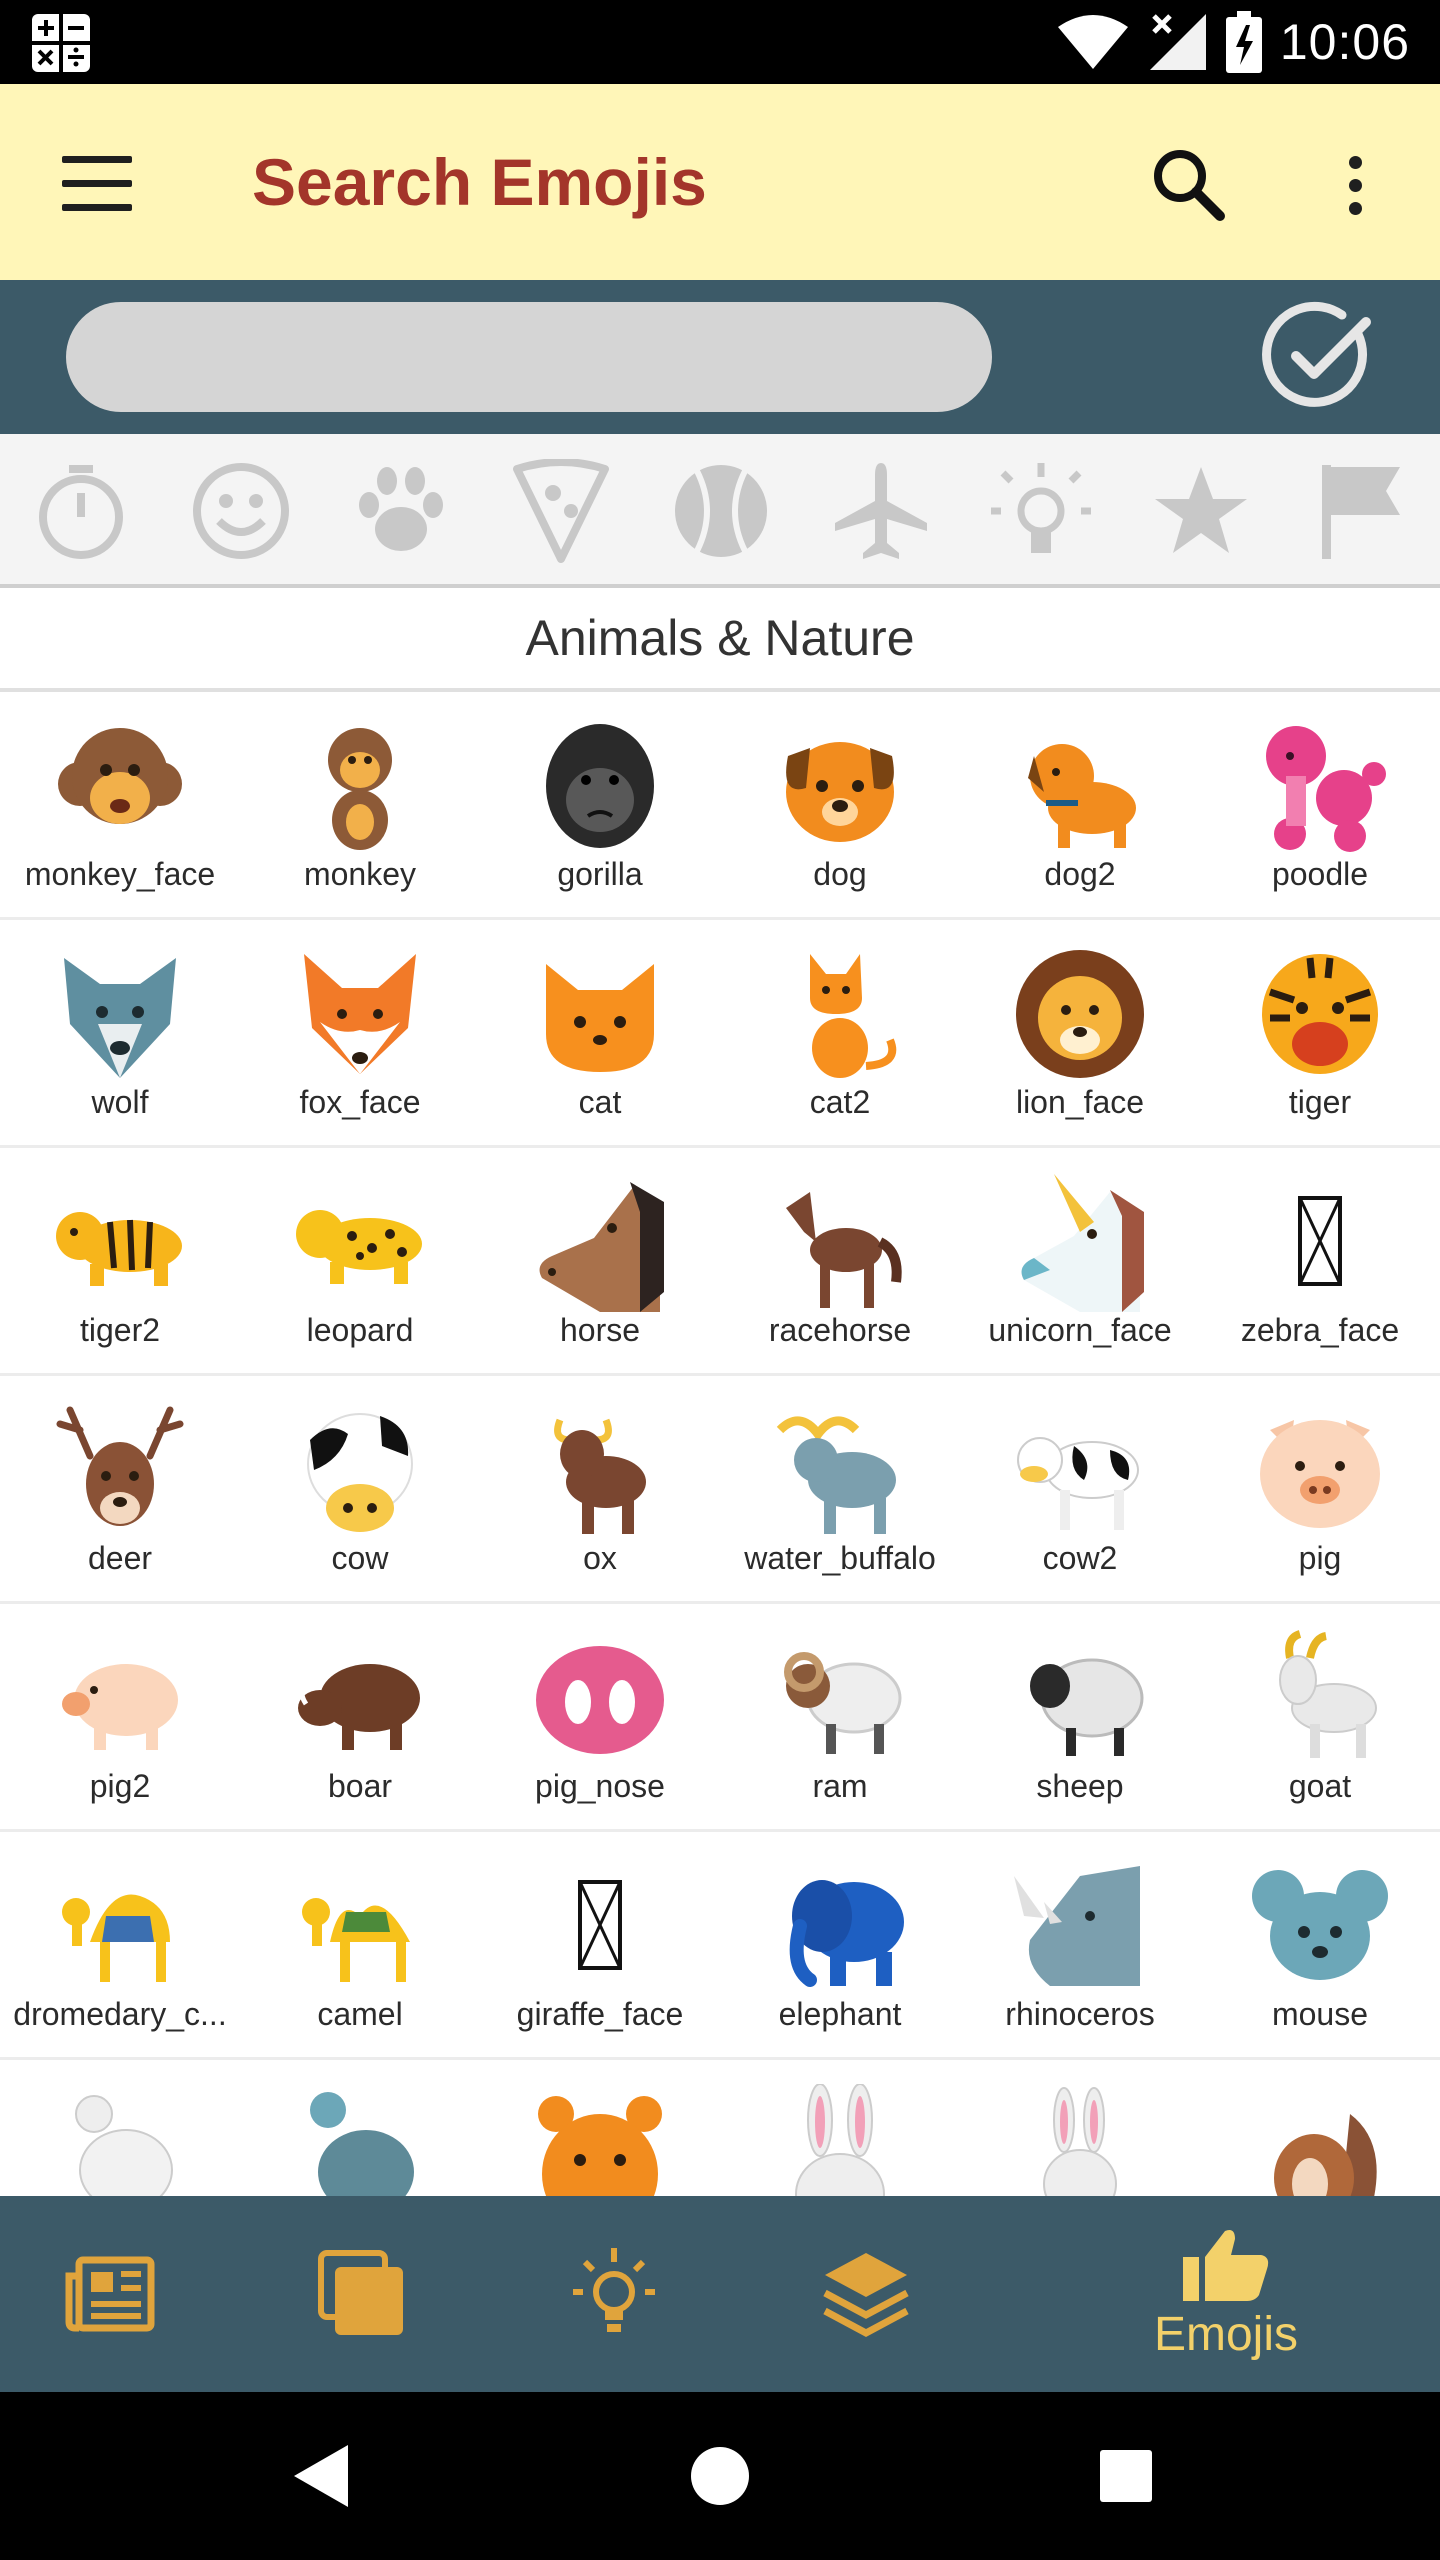 This screenshot has width=1440, height=2560. I want to click on emoji-zebra_face: zebra_face, so click(1320, 1262).